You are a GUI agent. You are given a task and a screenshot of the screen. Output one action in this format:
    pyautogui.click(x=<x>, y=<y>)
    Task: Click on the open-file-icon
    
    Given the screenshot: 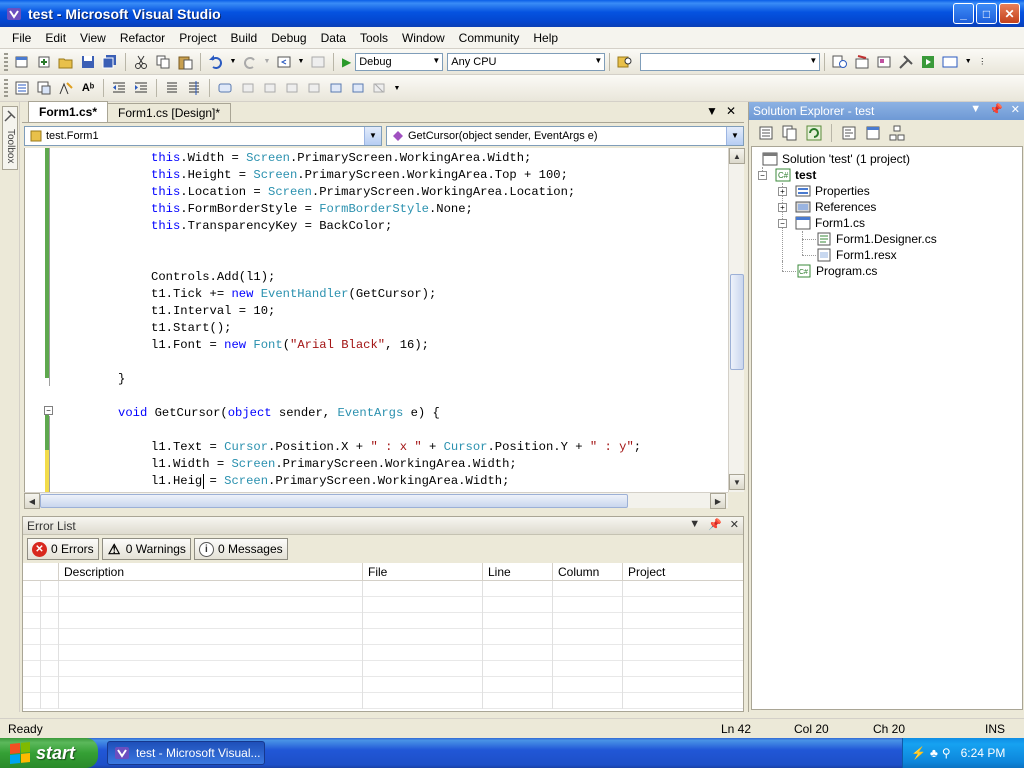 What is the action you would take?
    pyautogui.click(x=66, y=62)
    